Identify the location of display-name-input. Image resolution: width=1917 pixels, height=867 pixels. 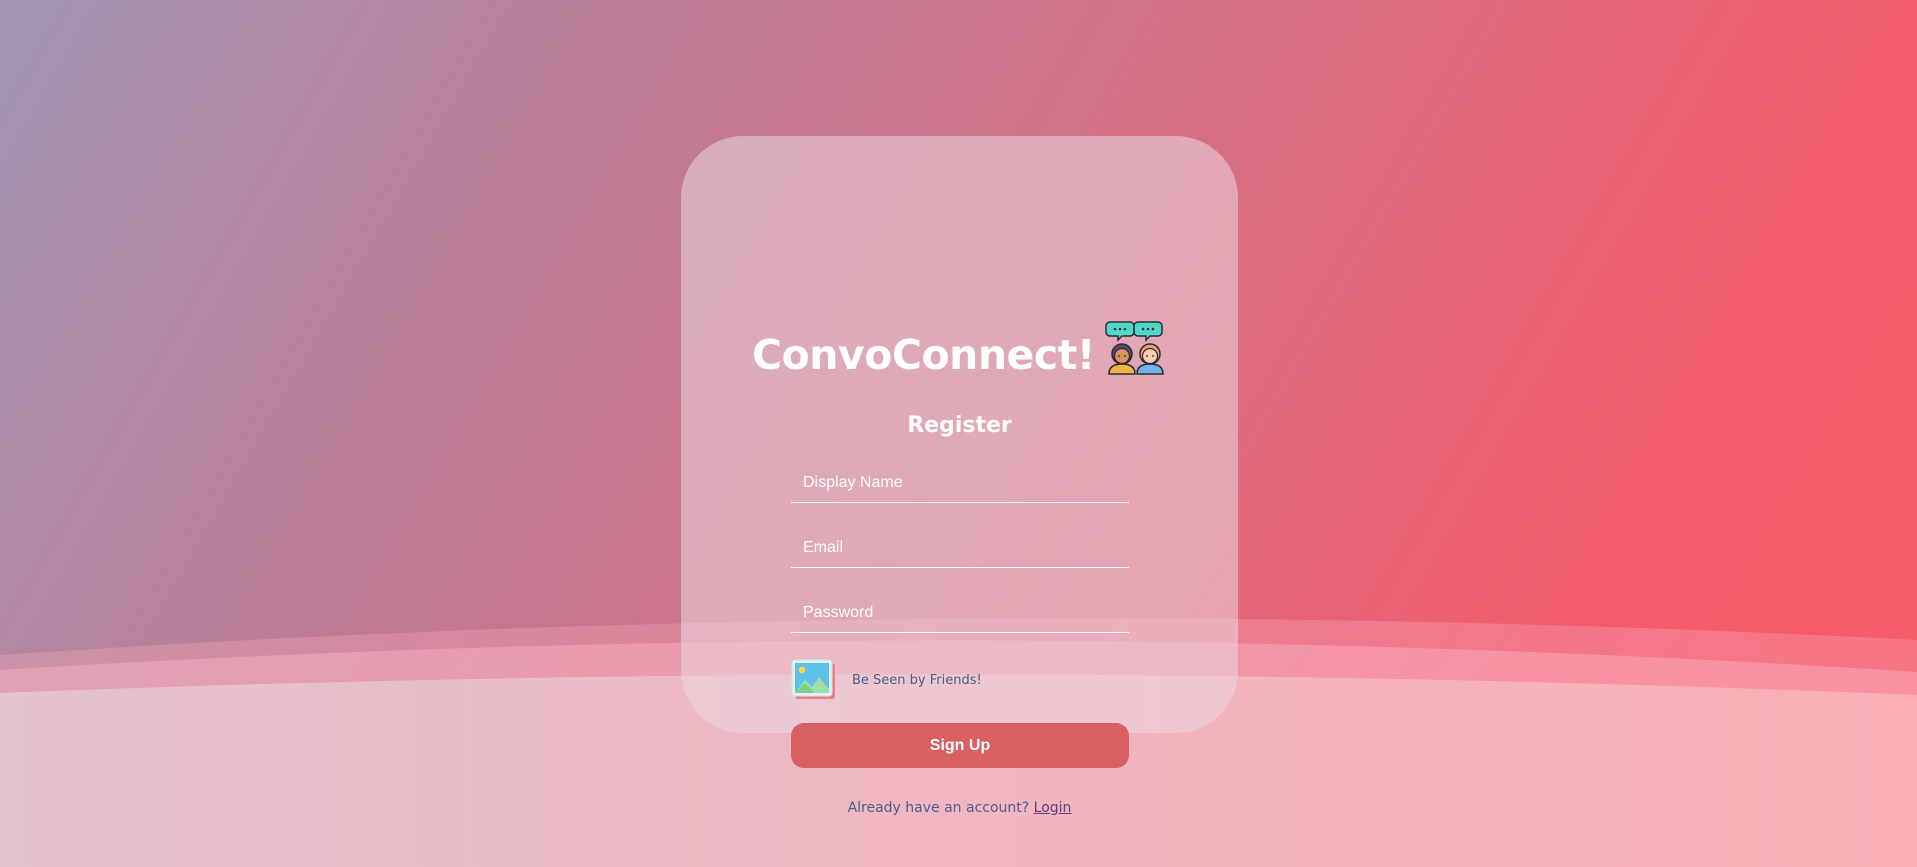
(960, 483).